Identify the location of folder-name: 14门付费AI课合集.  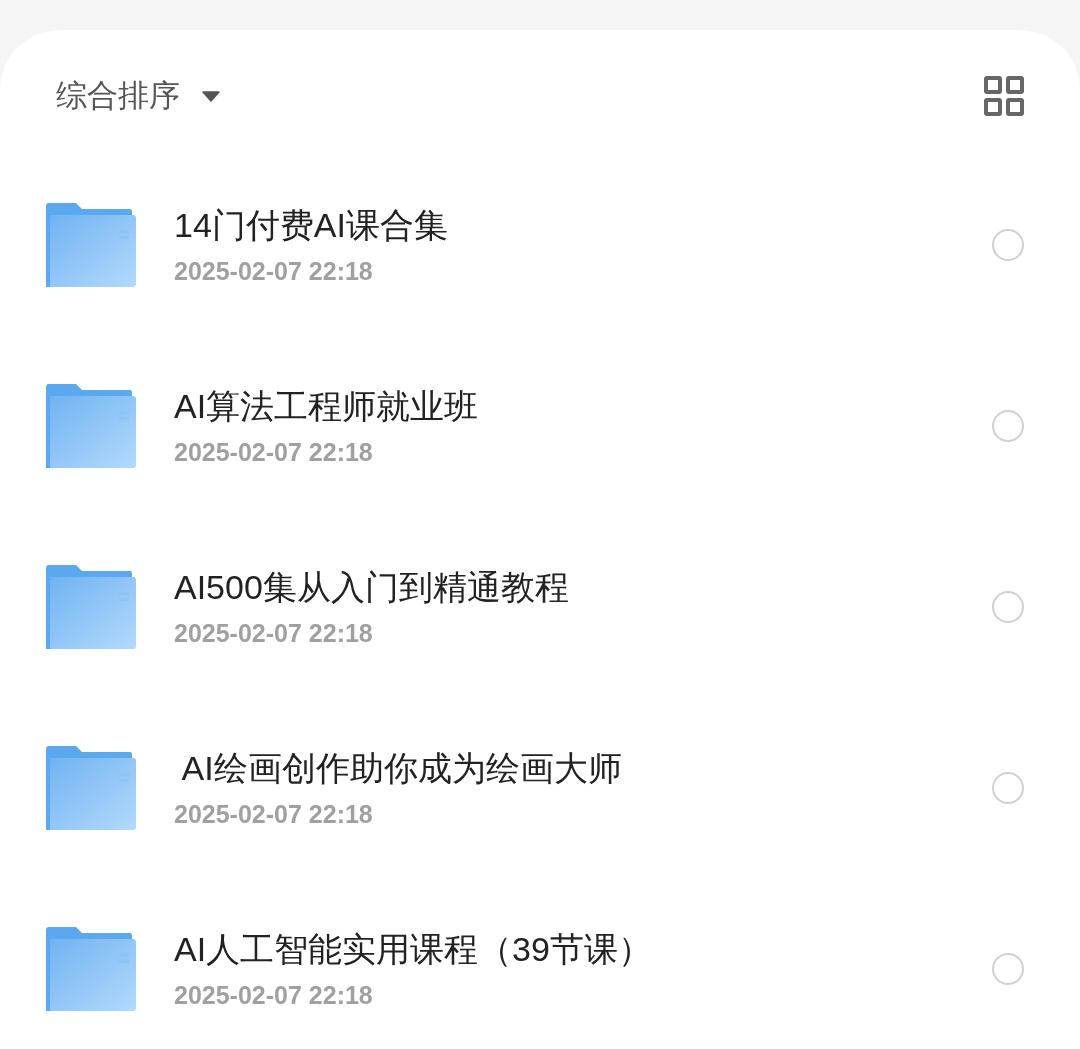
(583, 226).